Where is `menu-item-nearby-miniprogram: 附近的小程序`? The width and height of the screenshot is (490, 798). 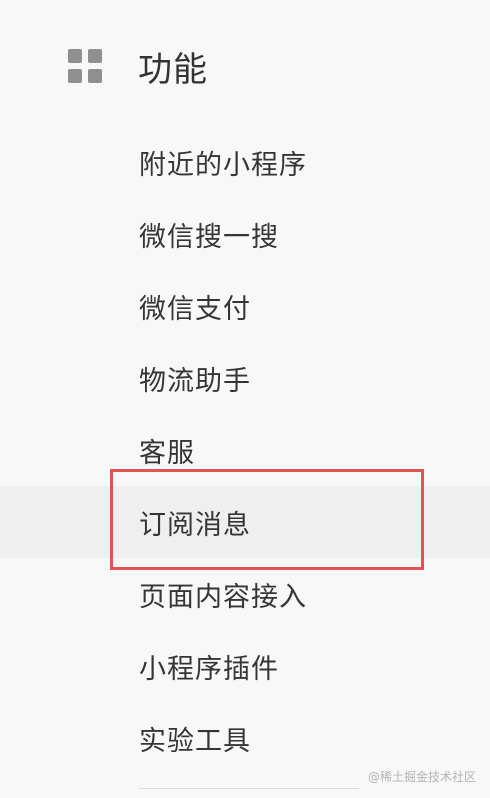 menu-item-nearby-miniprogram: 附近的小程序 is located at coordinates (245, 162).